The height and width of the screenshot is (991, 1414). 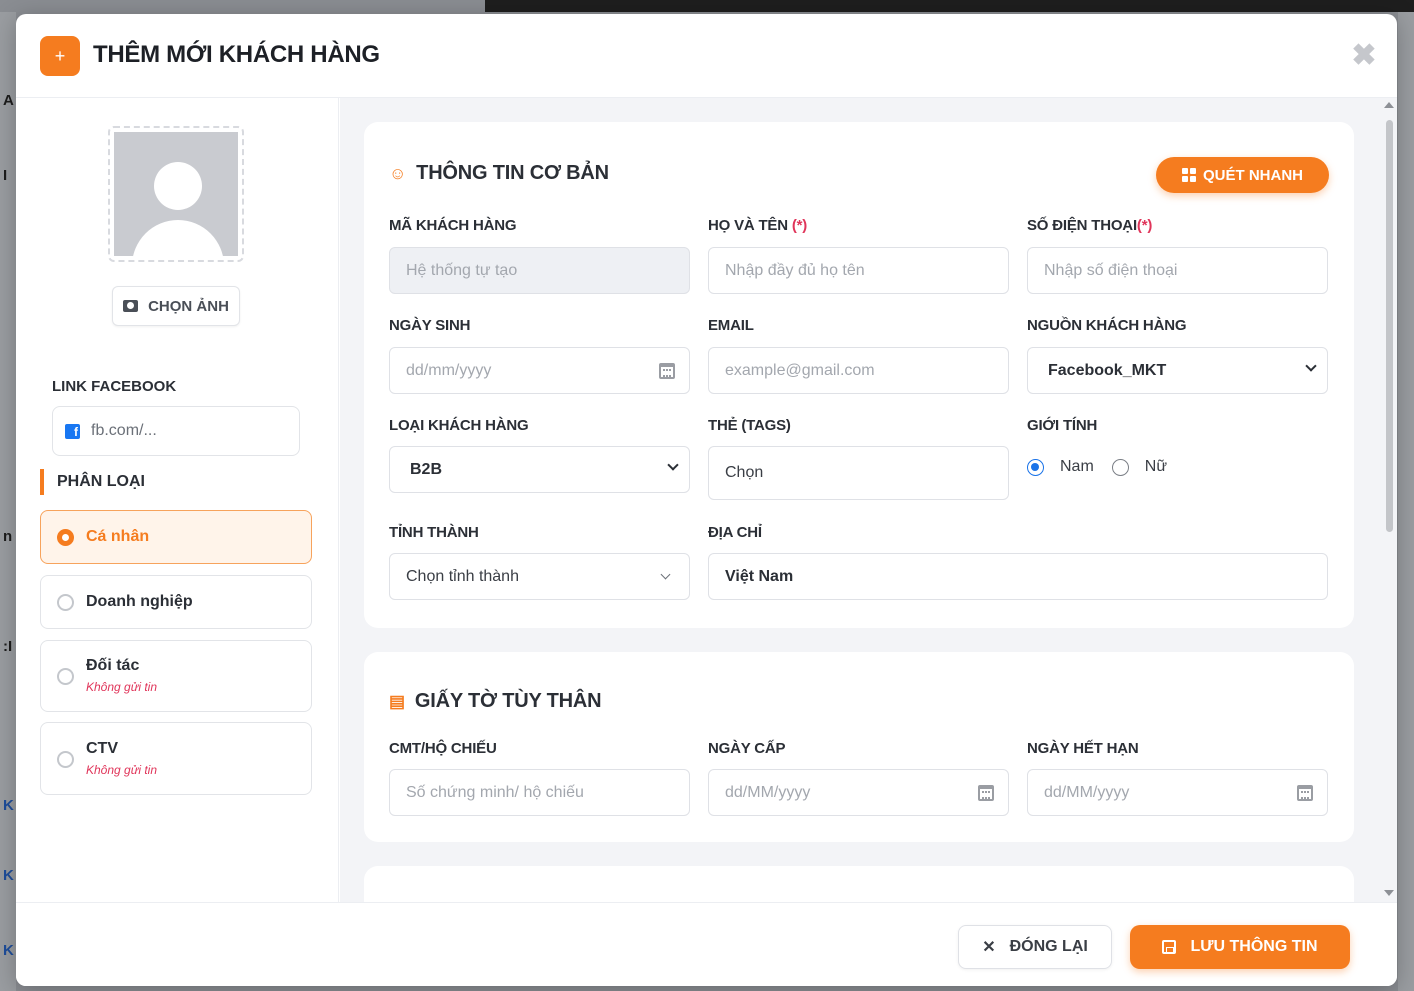 I want to click on gender-female-label: Nữ, so click(x=1156, y=466).